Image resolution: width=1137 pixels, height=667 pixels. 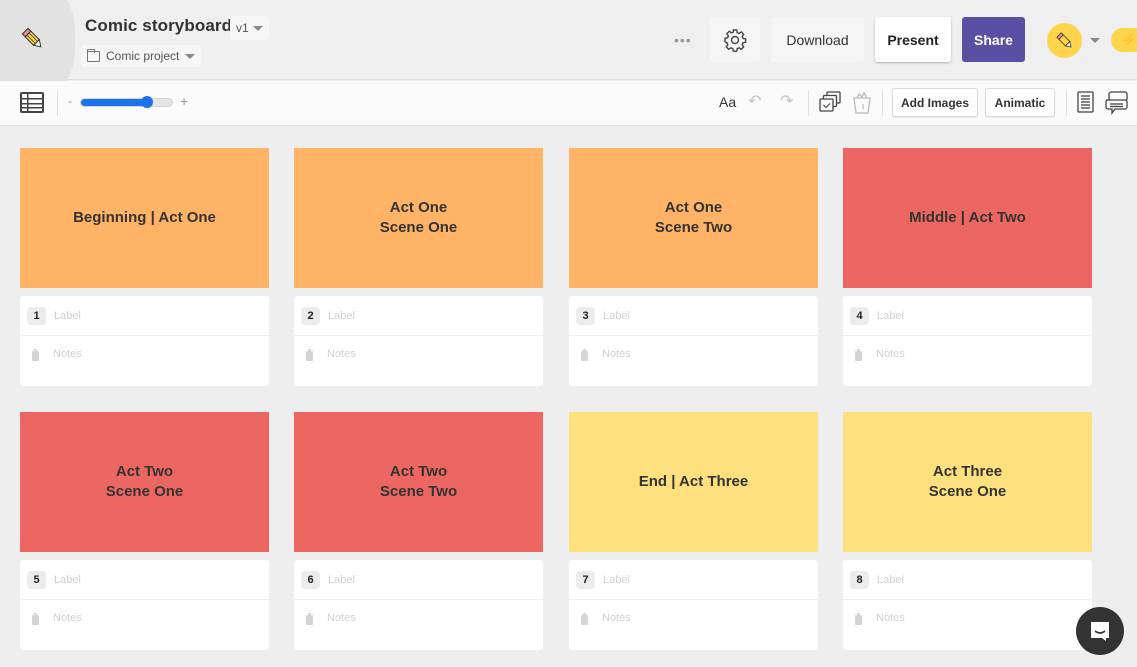 I want to click on upgrade-badge: ⚡, so click(x=1124, y=40).